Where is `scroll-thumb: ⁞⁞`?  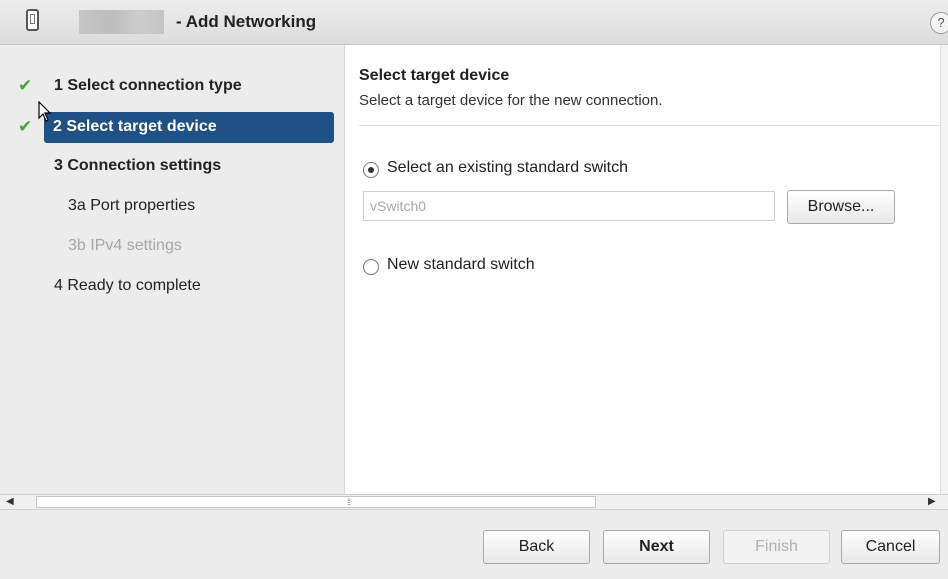
scroll-thumb: ⁞⁞ is located at coordinates (316, 502).